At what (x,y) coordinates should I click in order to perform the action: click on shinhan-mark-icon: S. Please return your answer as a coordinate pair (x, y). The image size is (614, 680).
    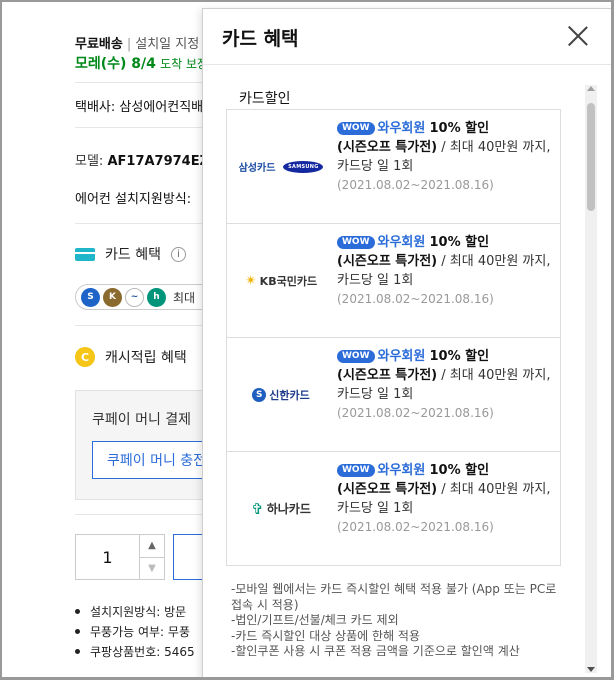
    Looking at the image, I should click on (259, 394).